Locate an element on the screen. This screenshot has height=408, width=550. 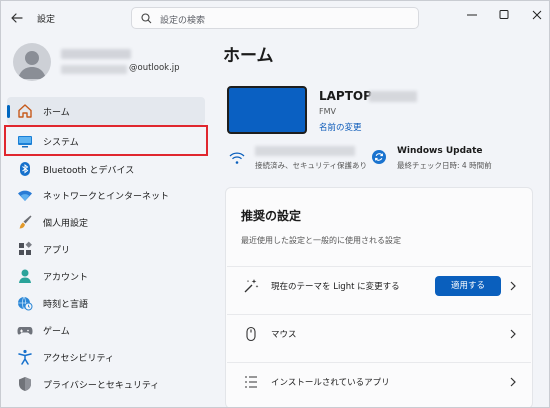
wifi-icon is located at coordinates (25, 195).